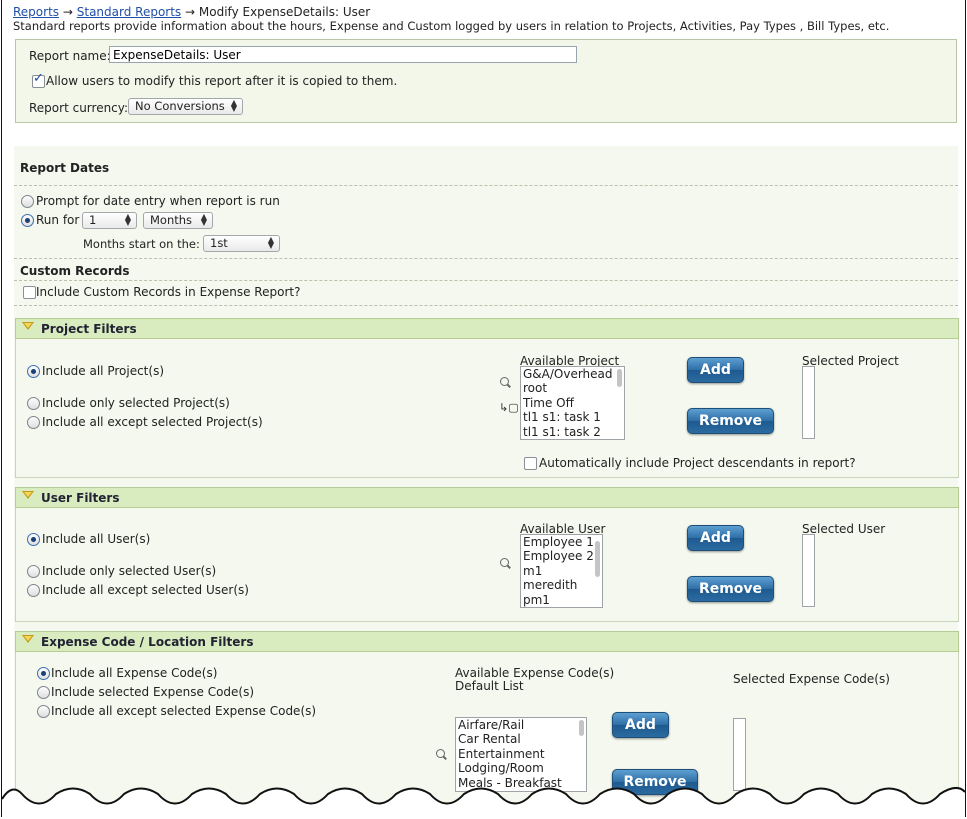  Describe the element at coordinates (152, 422) in the screenshot. I see `project-include-except-label: Include all except selected Project(s)` at that location.